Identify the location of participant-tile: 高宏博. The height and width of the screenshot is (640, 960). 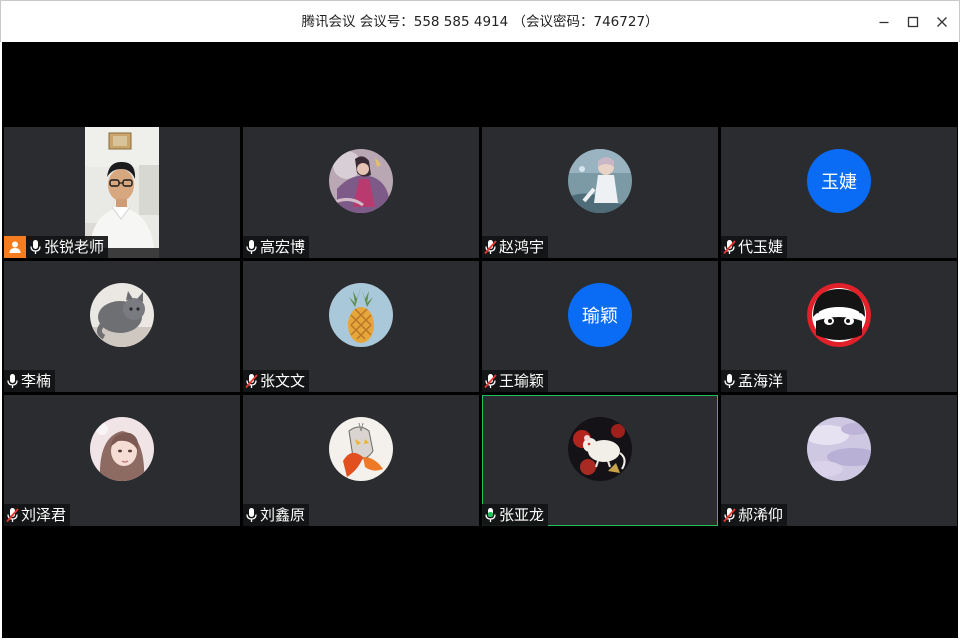
(361, 192).